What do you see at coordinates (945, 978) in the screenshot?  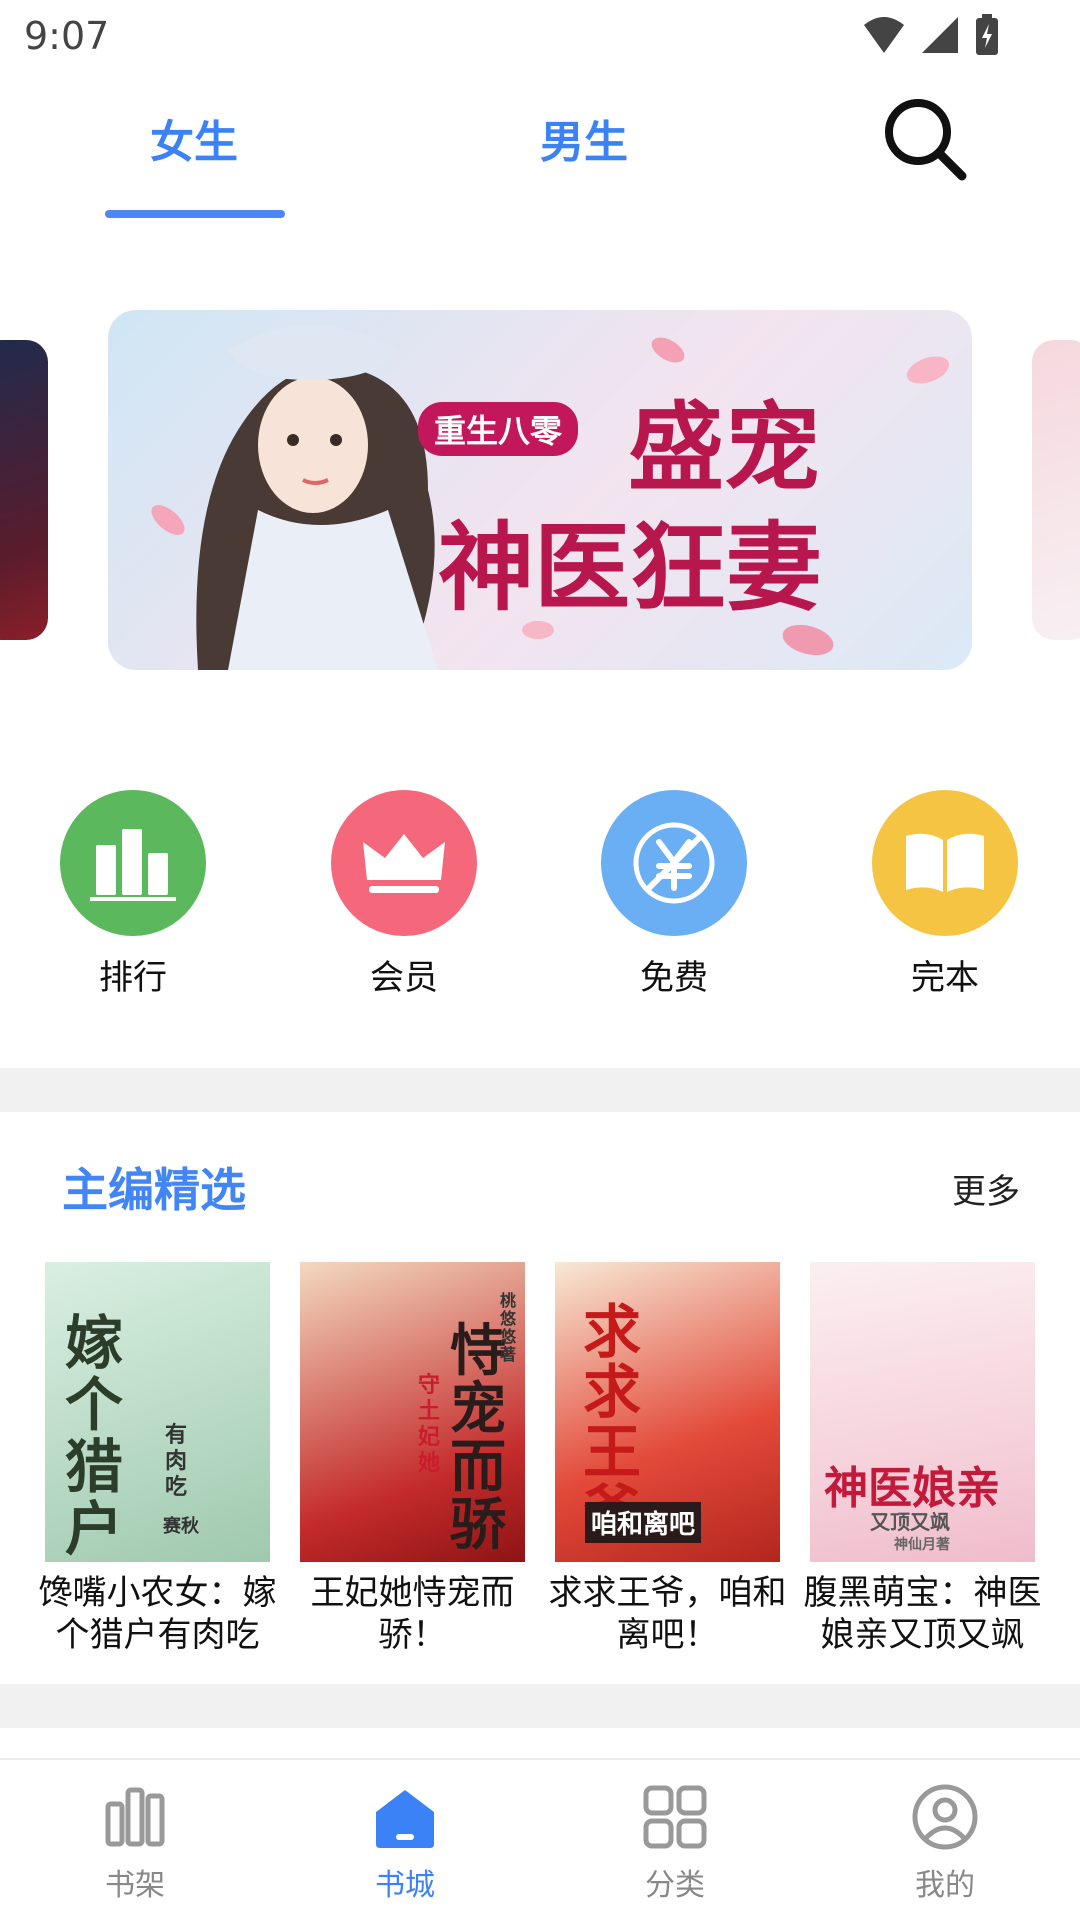 I see `shortcut-finished-label: 完本` at bounding box center [945, 978].